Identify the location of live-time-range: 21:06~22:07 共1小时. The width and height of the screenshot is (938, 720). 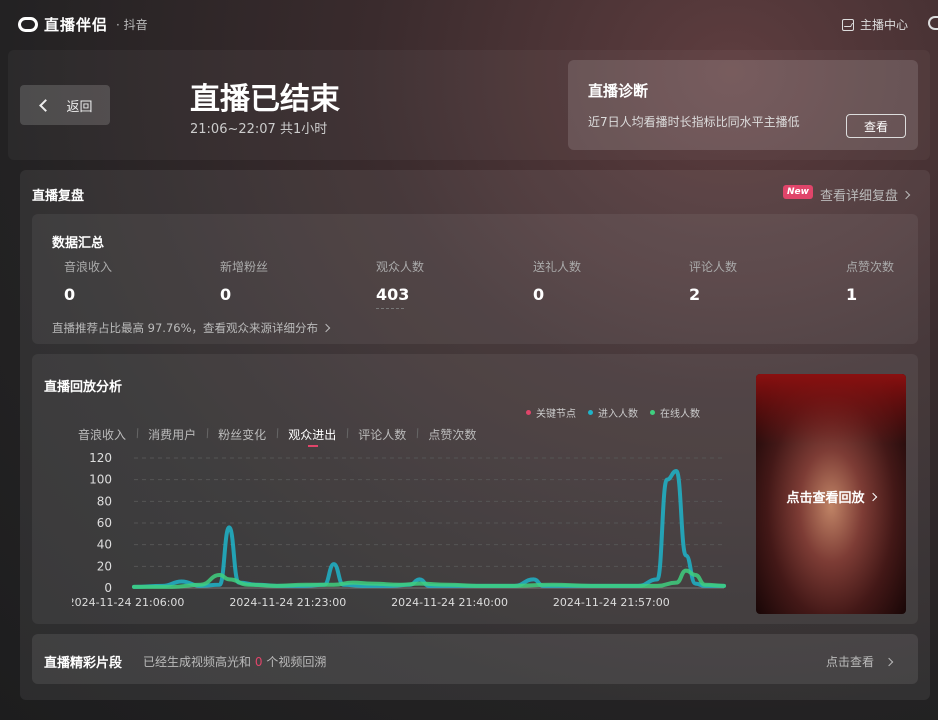
(259, 129).